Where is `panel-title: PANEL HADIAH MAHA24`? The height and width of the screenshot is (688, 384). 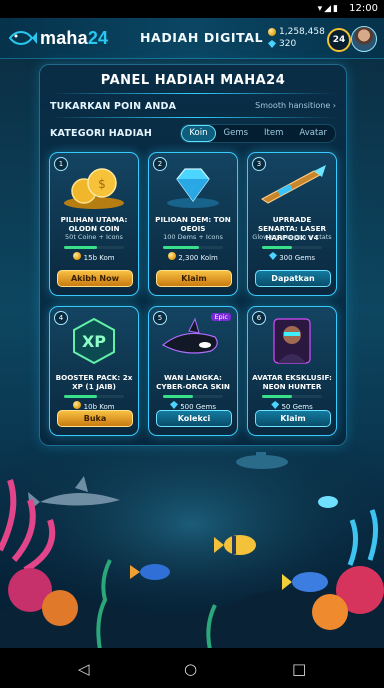
panel-title: PANEL HADIAH MAHA24 is located at coordinates (193, 80).